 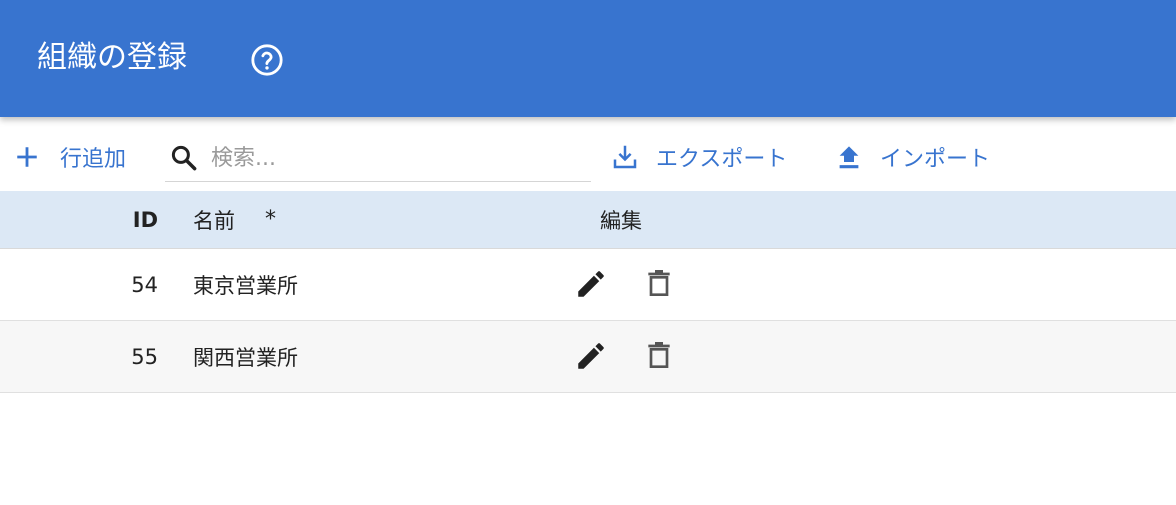 I want to click on table-header: ID 名前 * 編集, so click(x=588, y=220).